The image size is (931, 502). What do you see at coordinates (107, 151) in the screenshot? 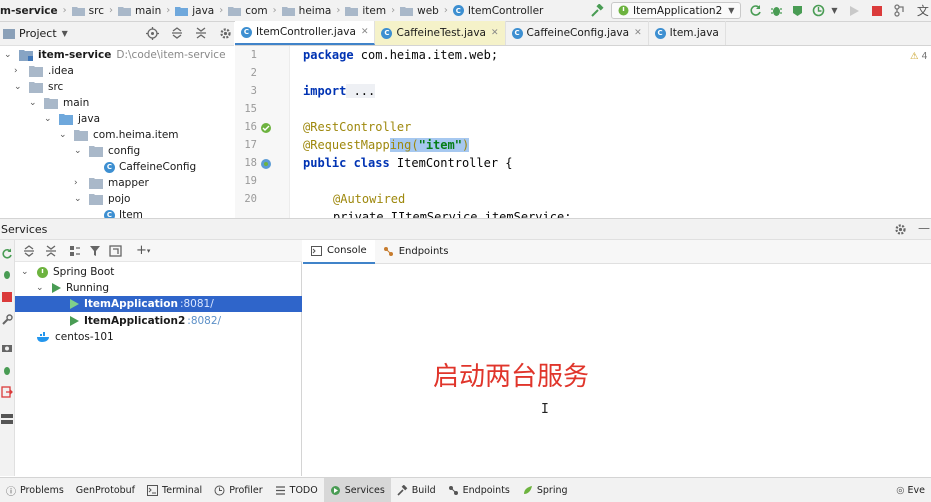
I see `tree-row-config: ⌄ config` at bounding box center [107, 151].